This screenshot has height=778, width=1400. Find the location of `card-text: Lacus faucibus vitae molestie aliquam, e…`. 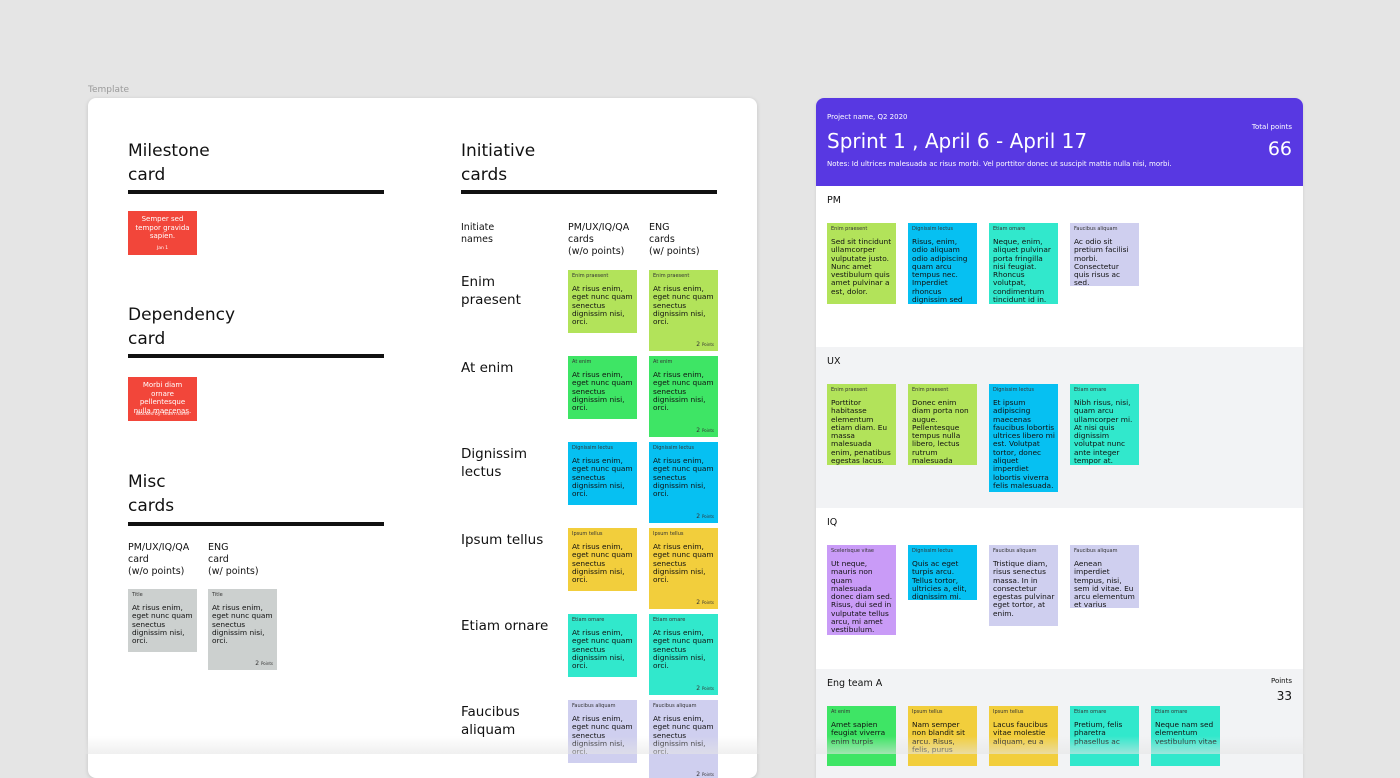

card-text: Lacus faucibus vitae molestie aliquam, e… is located at coordinates (1020, 733).